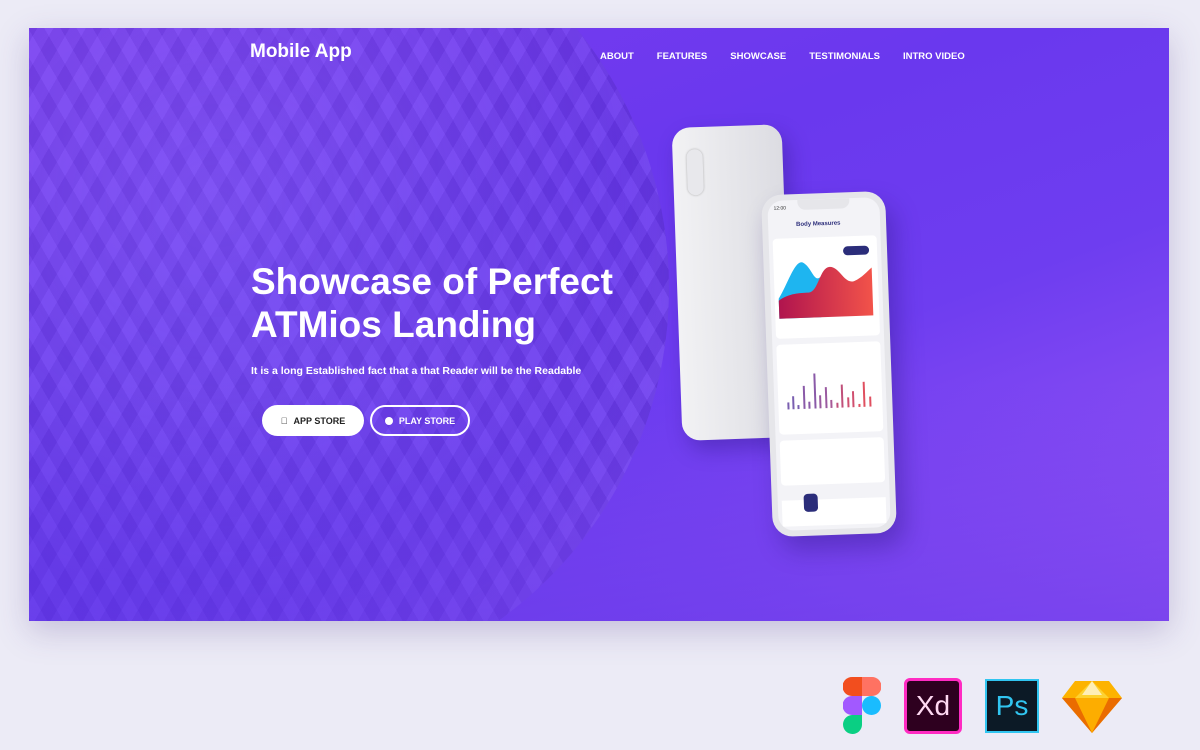 This screenshot has width=1200, height=750. What do you see at coordinates (318, 420) in the screenshot?
I see `app-store-label: APP STORE` at bounding box center [318, 420].